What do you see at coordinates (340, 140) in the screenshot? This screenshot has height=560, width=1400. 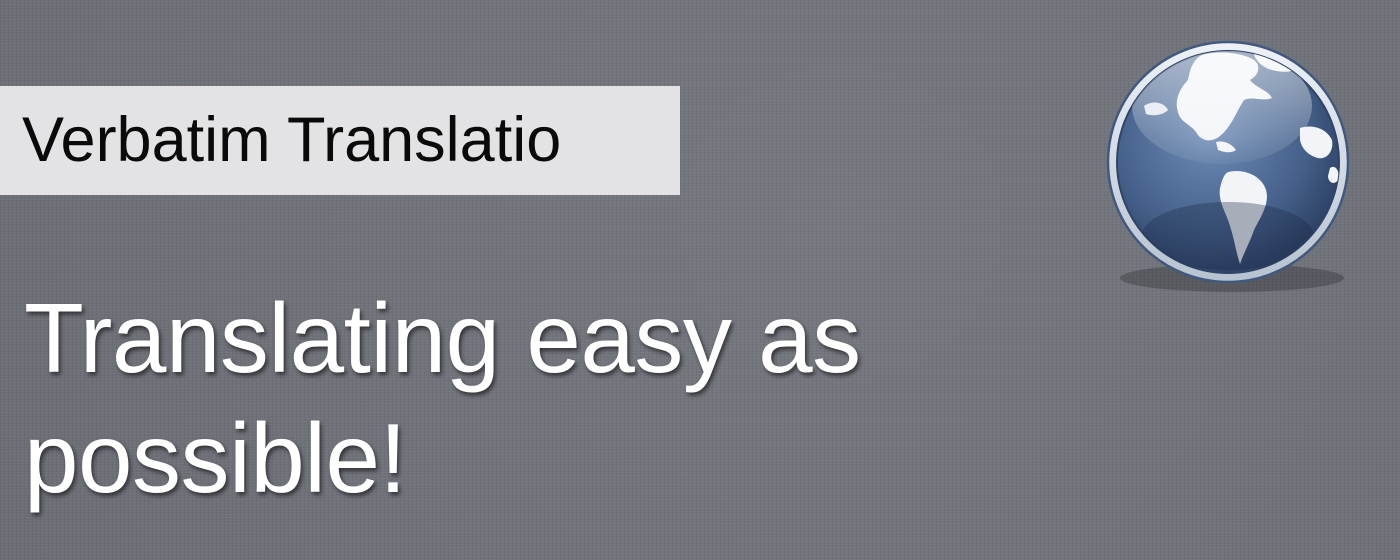 I see `app-title-label: Verbatim Translatio` at bounding box center [340, 140].